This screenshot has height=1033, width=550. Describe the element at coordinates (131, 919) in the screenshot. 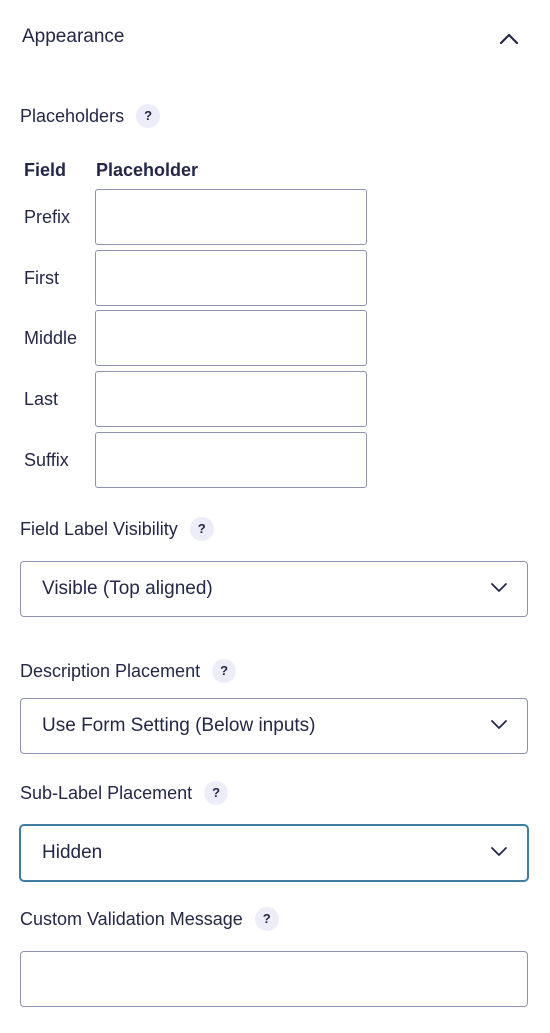

I see `custom-validation-text: Custom Validation Message` at that location.